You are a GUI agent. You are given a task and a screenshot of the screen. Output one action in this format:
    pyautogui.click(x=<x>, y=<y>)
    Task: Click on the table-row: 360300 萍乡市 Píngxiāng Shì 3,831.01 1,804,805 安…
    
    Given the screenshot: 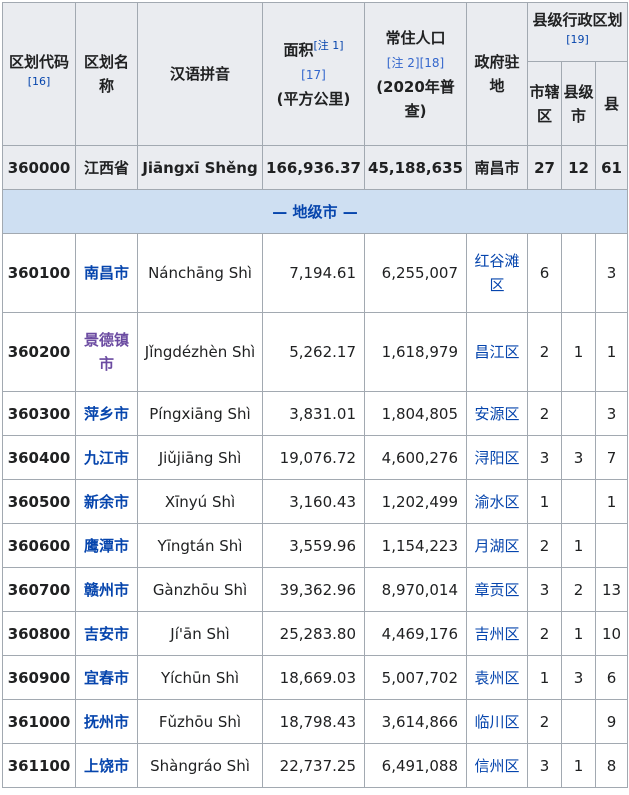 What is the action you would take?
    pyautogui.click(x=315, y=413)
    